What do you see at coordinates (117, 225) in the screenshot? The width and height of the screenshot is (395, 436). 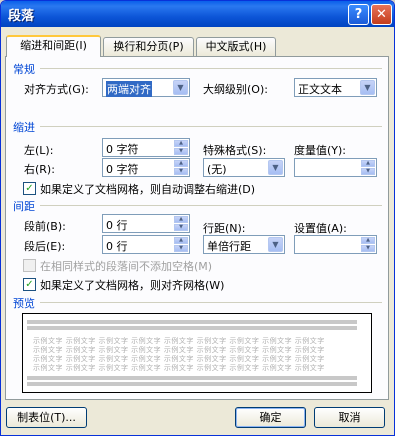 I see `space-before-value: 0 行` at bounding box center [117, 225].